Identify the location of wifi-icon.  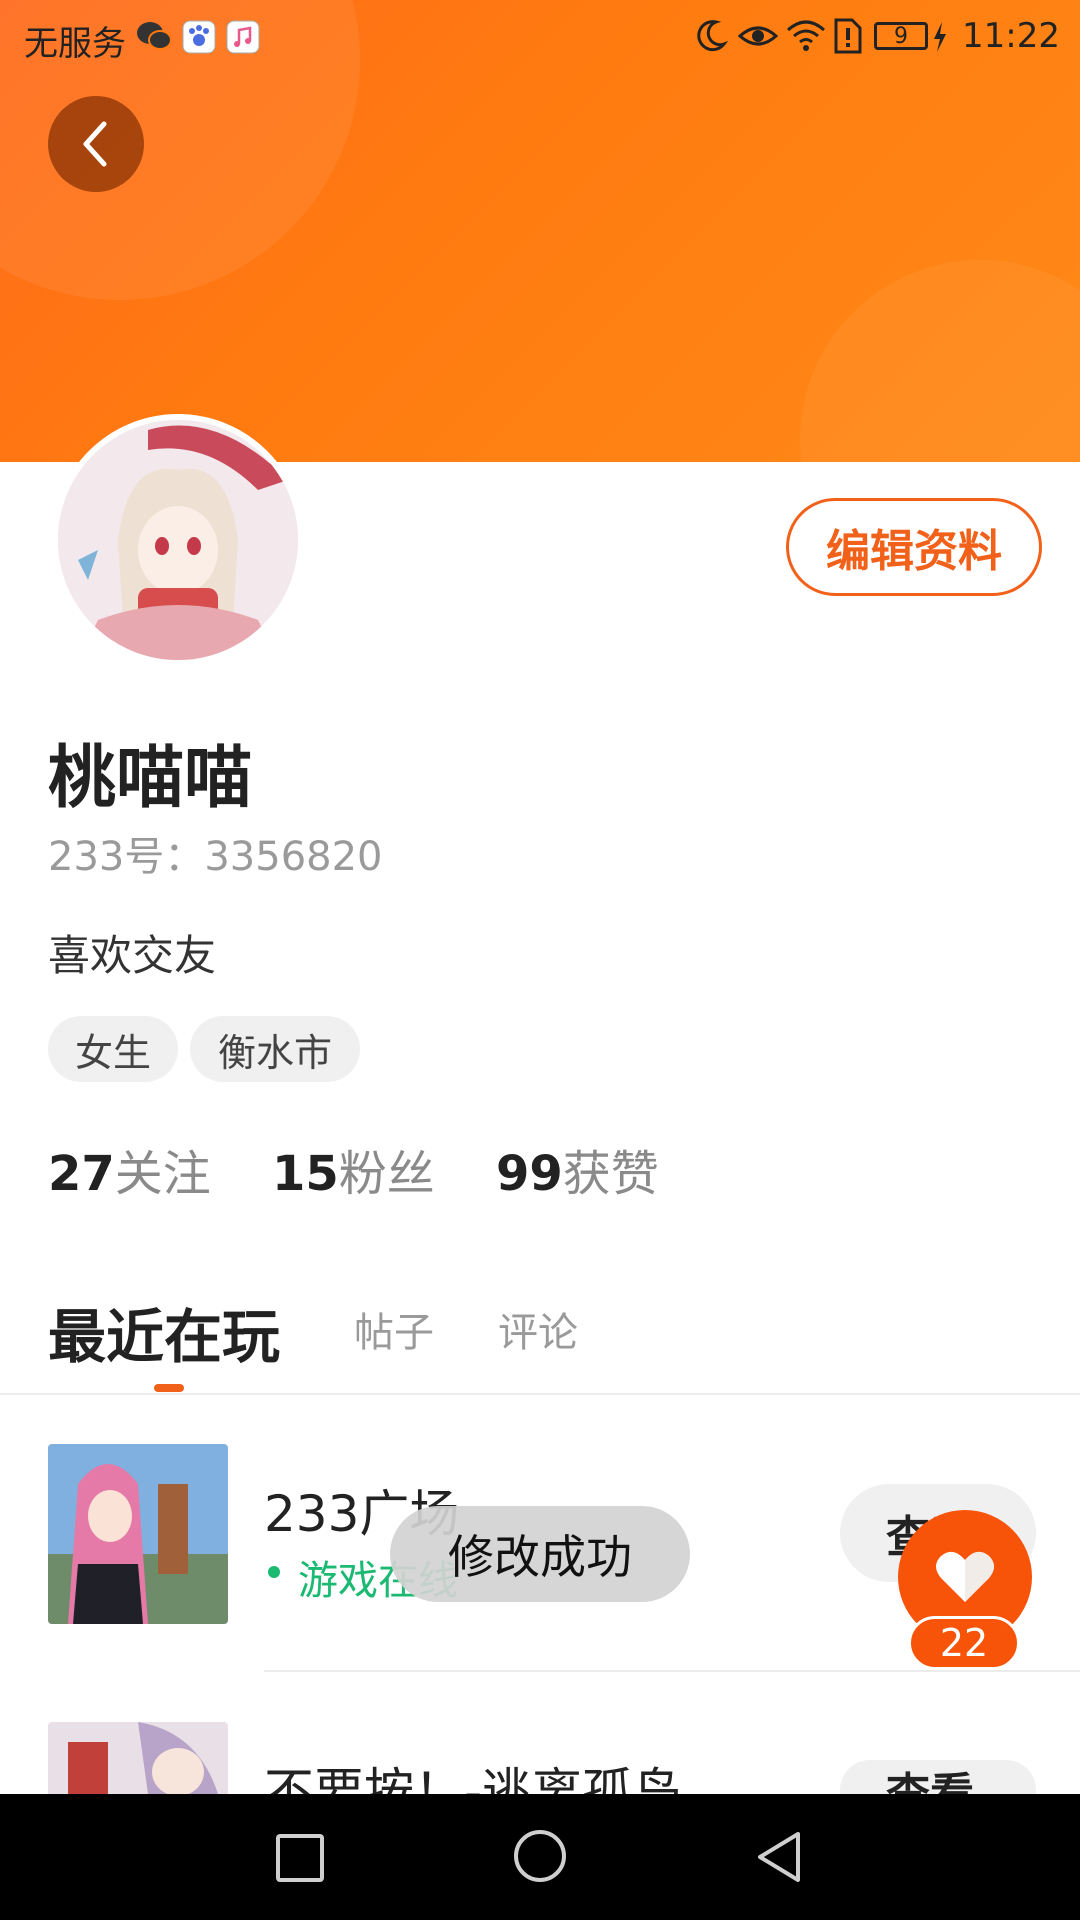
(806, 37).